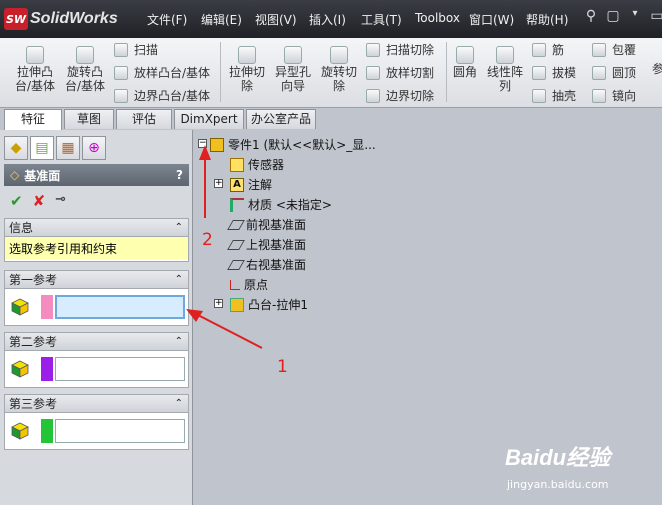  Describe the element at coordinates (282, 367) in the screenshot. I see `annotation-label-1: 1` at that location.